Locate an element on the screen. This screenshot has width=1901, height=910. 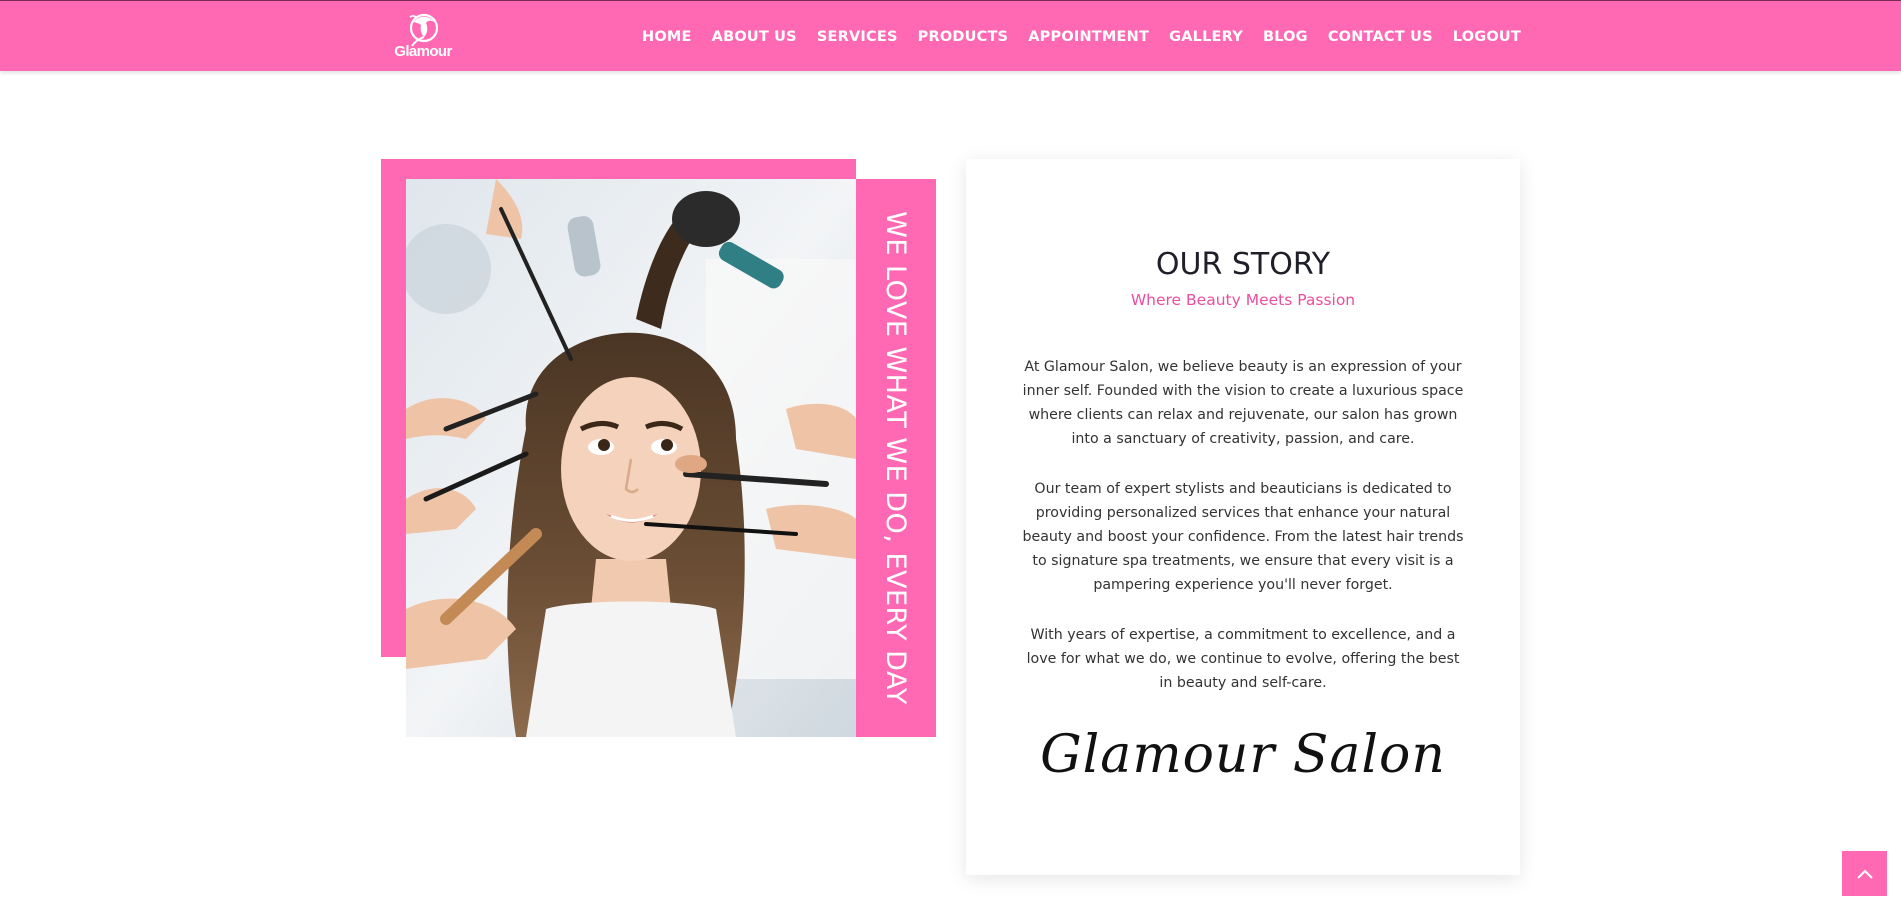
nav-services: SERVICES is located at coordinates (857, 37).